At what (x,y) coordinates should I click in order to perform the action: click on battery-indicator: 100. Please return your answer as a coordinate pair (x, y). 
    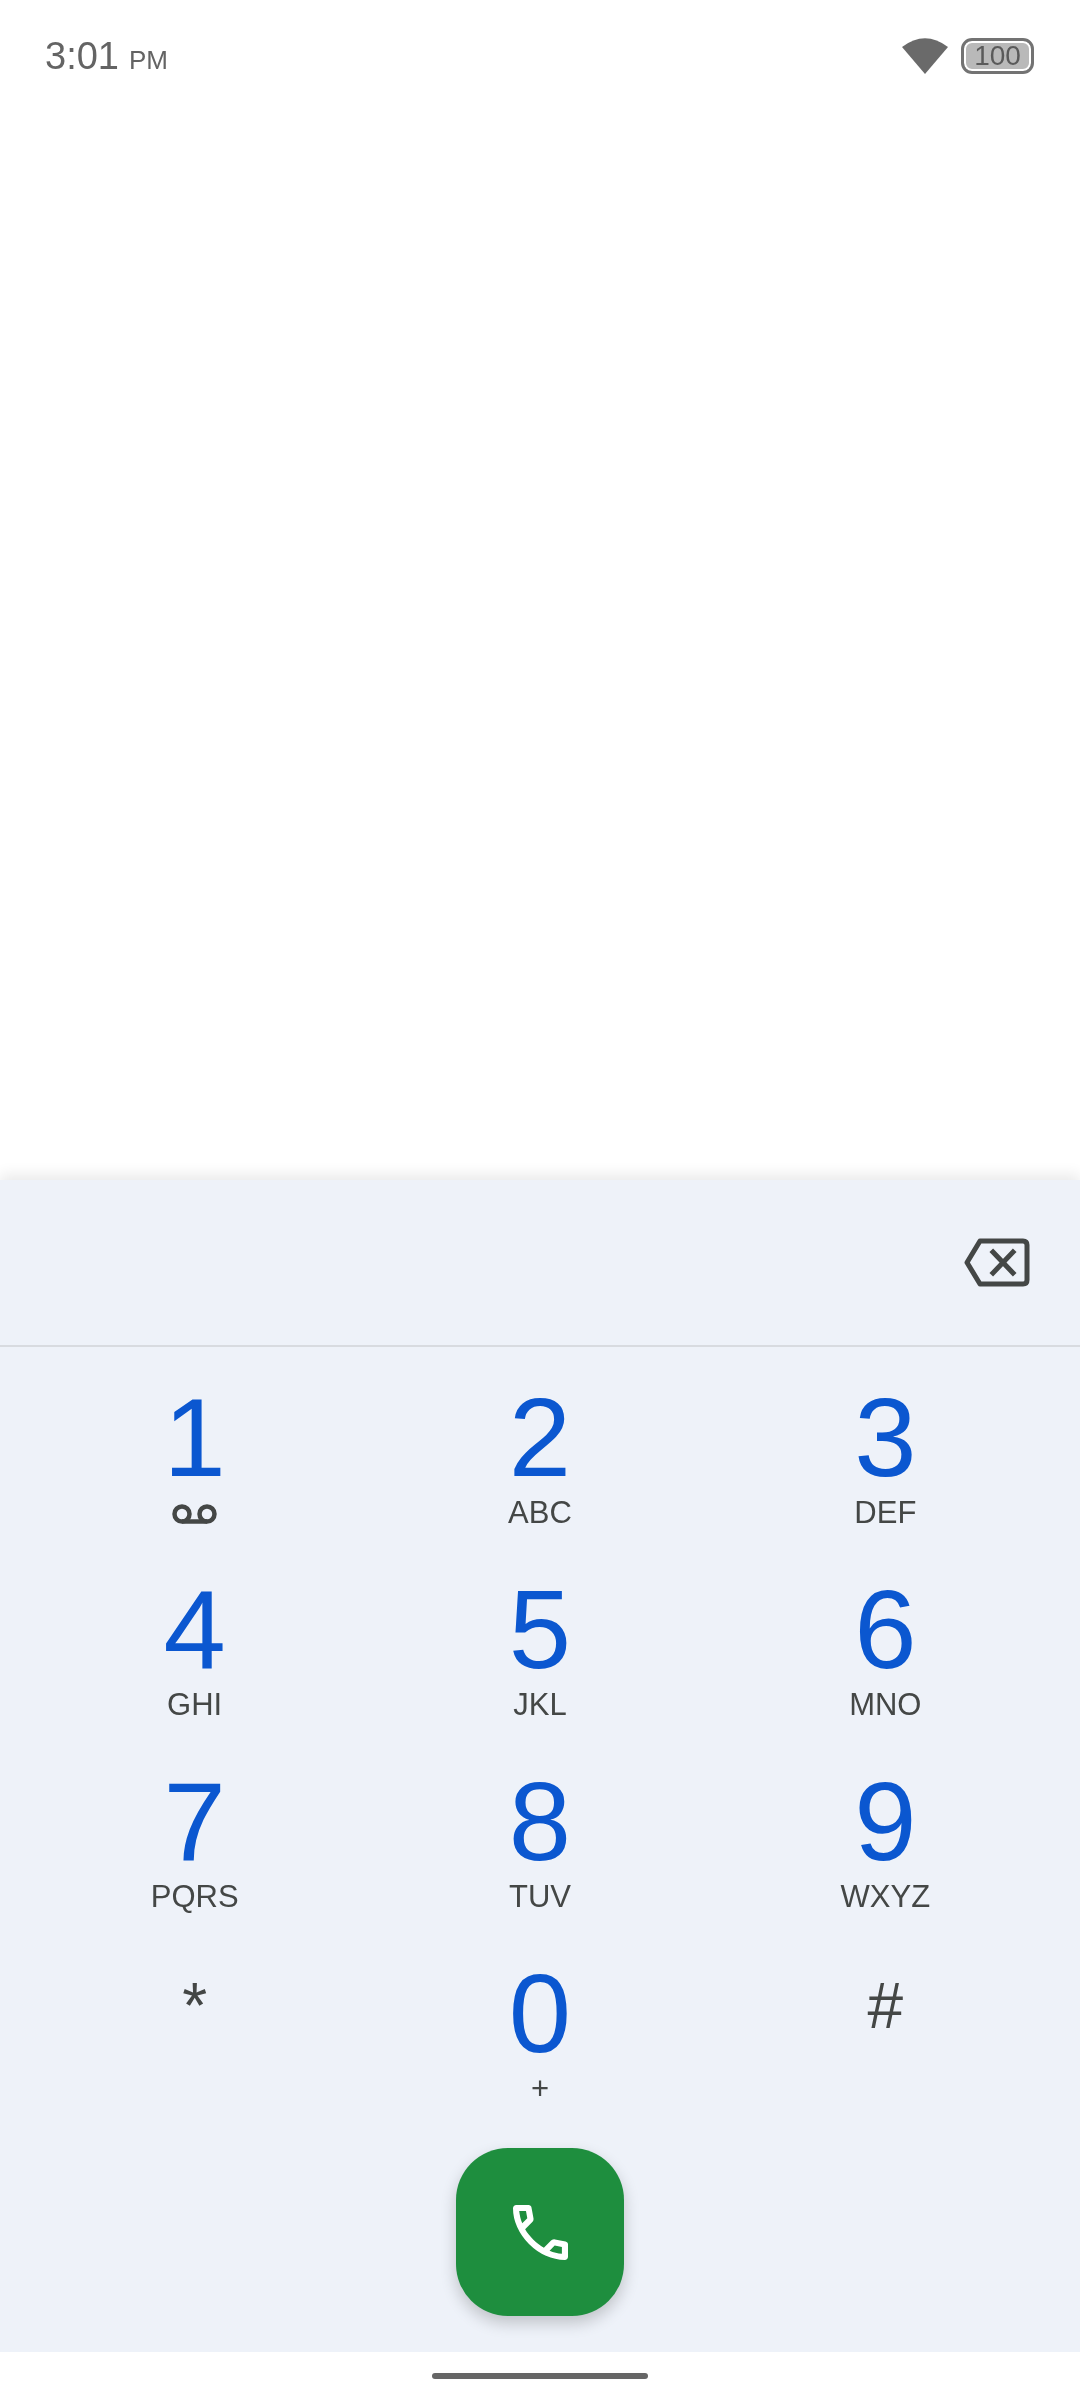
    Looking at the image, I should click on (997, 56).